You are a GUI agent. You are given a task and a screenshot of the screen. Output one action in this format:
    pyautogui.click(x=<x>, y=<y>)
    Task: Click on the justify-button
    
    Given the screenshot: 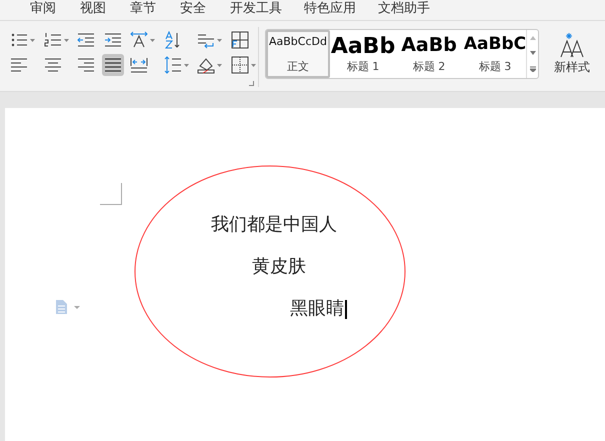 What is the action you would take?
    pyautogui.click(x=113, y=65)
    